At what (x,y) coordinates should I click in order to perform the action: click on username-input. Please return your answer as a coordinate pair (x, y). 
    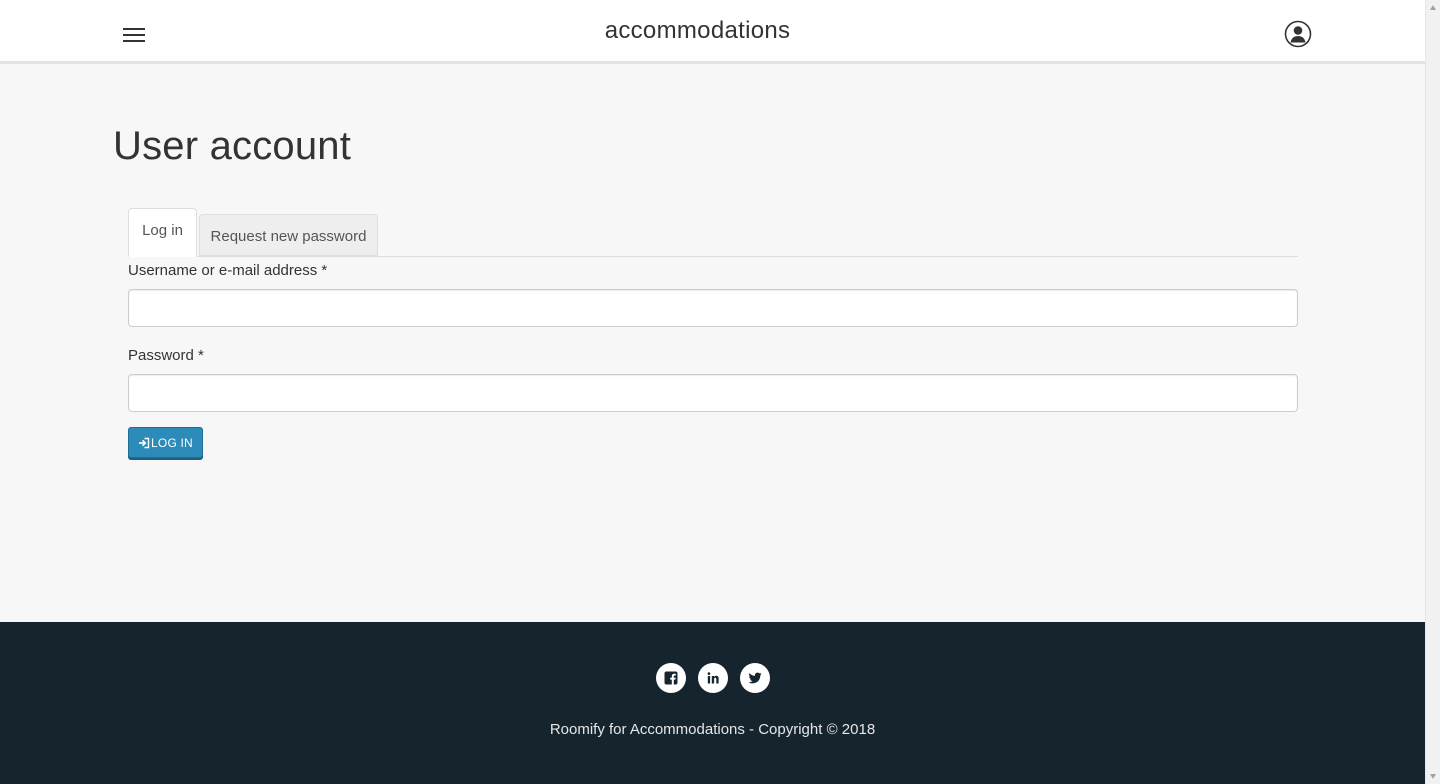
    Looking at the image, I should click on (713, 308).